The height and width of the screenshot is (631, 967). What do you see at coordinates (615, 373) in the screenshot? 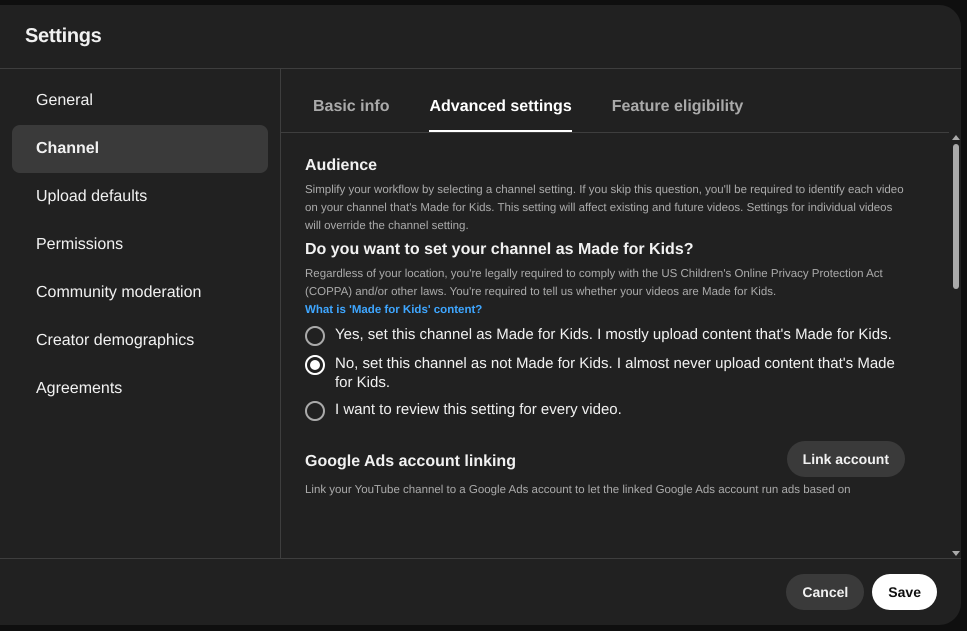
I see `option-label: No, set this channel as not Made for Kids. I almost never upload content that's Made for Kids.` at bounding box center [615, 373].